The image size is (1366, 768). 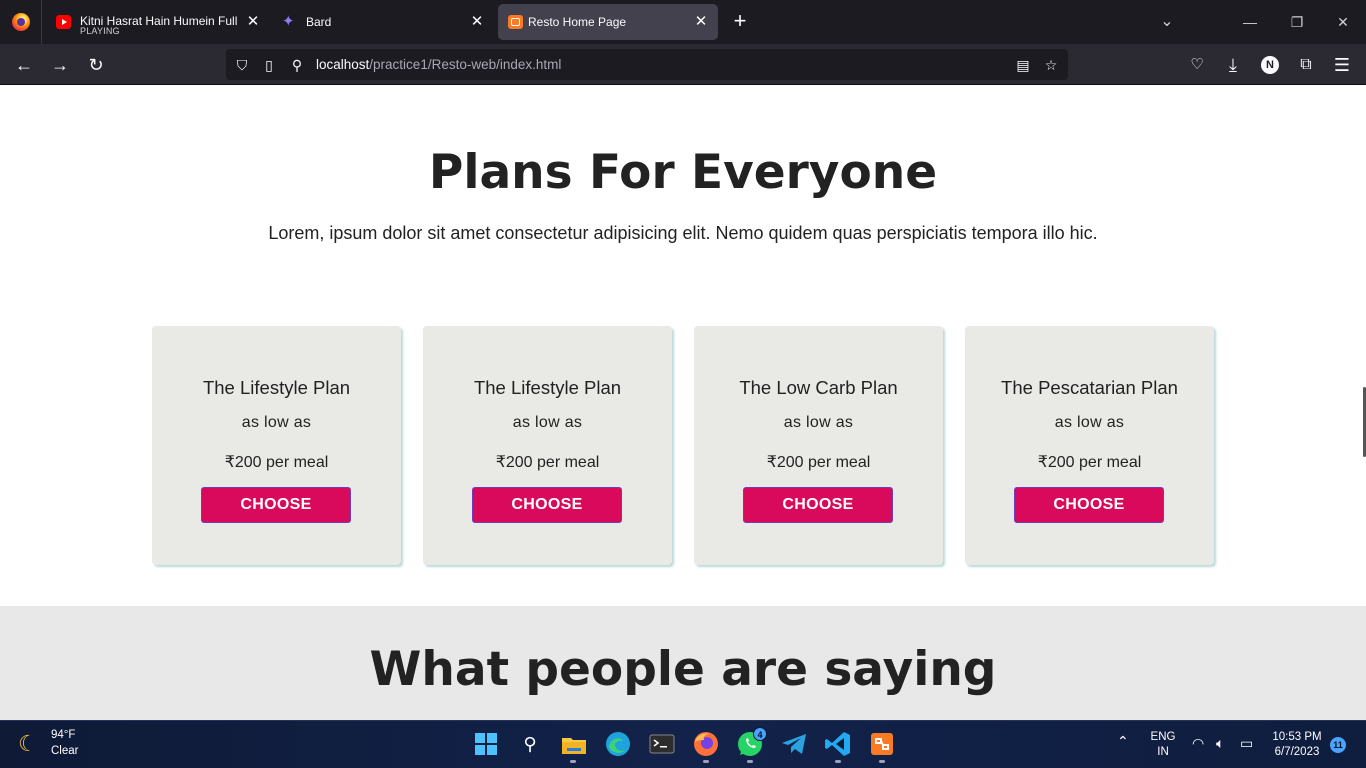 I want to click on xampp-taskbar-icon, so click(x=882, y=744).